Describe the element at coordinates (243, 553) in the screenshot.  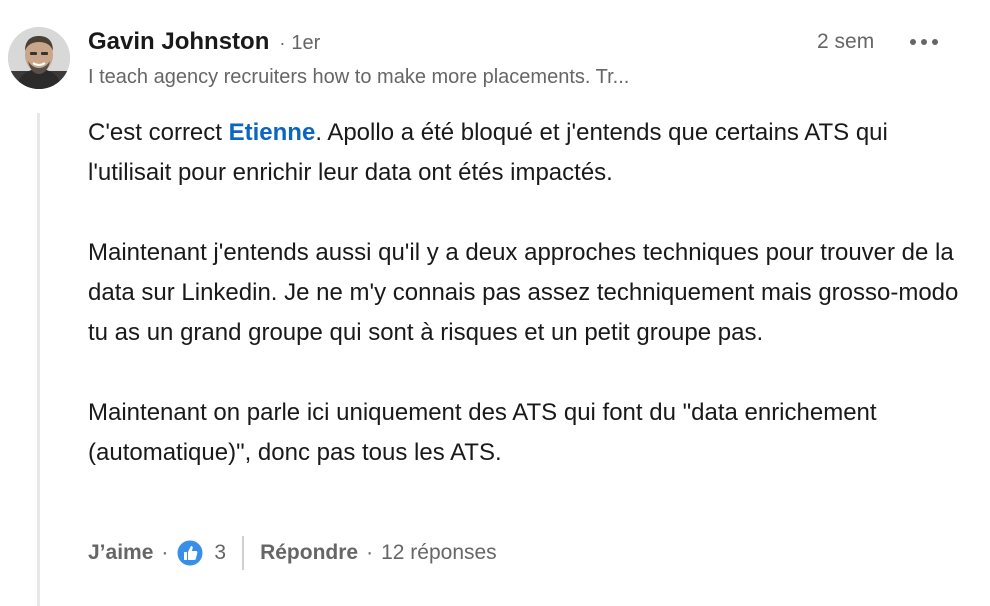
I see `actions-divider` at that location.